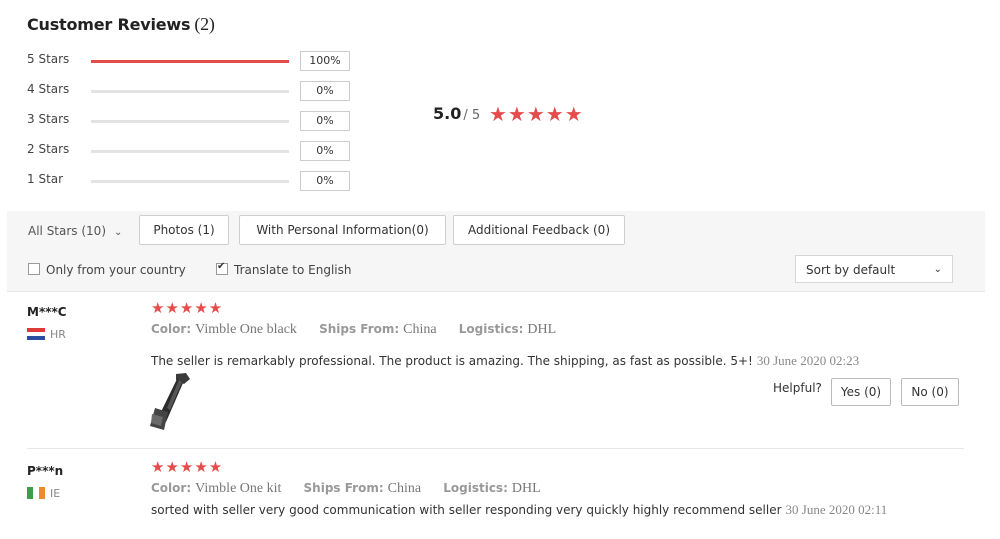 The image size is (1000, 539). I want to click on translate-label: Translate to English, so click(293, 270).